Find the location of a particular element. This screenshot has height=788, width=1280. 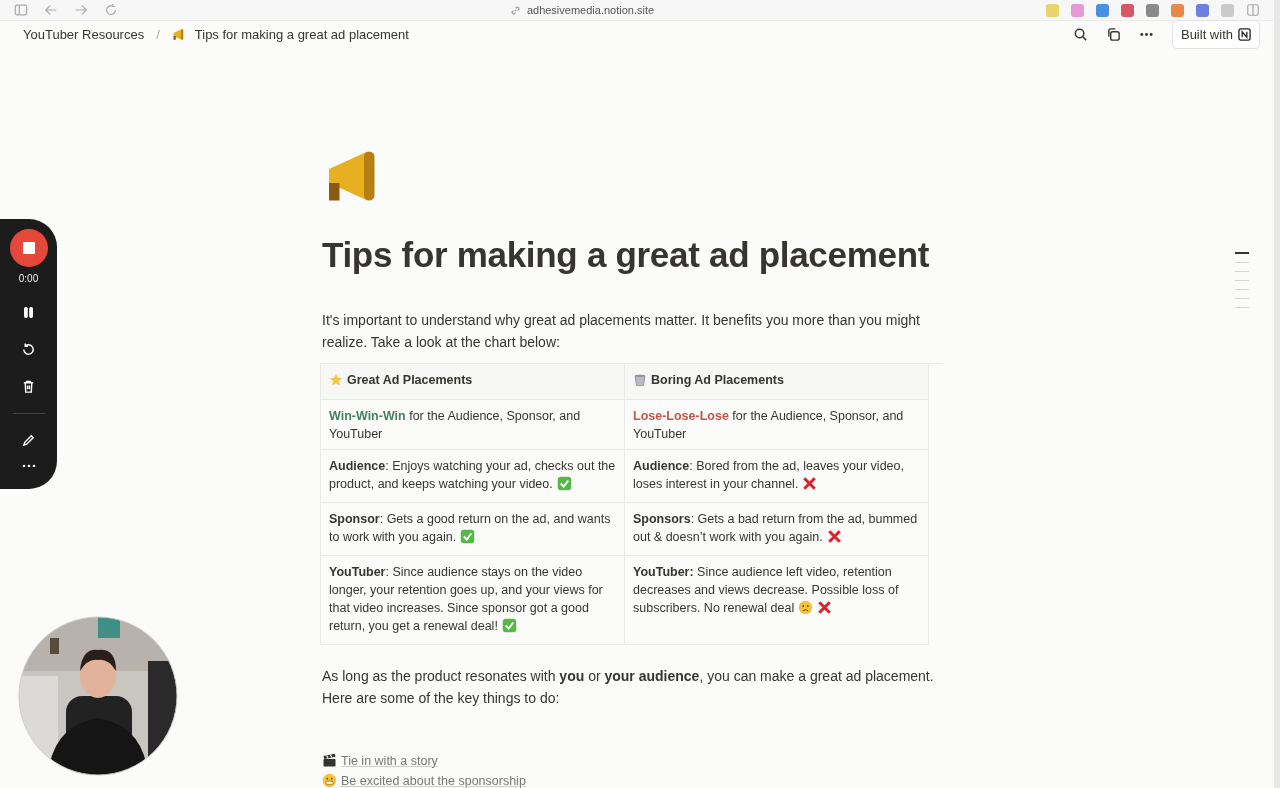

column-header-text: Boring Ad Placements is located at coordinates (717, 380).